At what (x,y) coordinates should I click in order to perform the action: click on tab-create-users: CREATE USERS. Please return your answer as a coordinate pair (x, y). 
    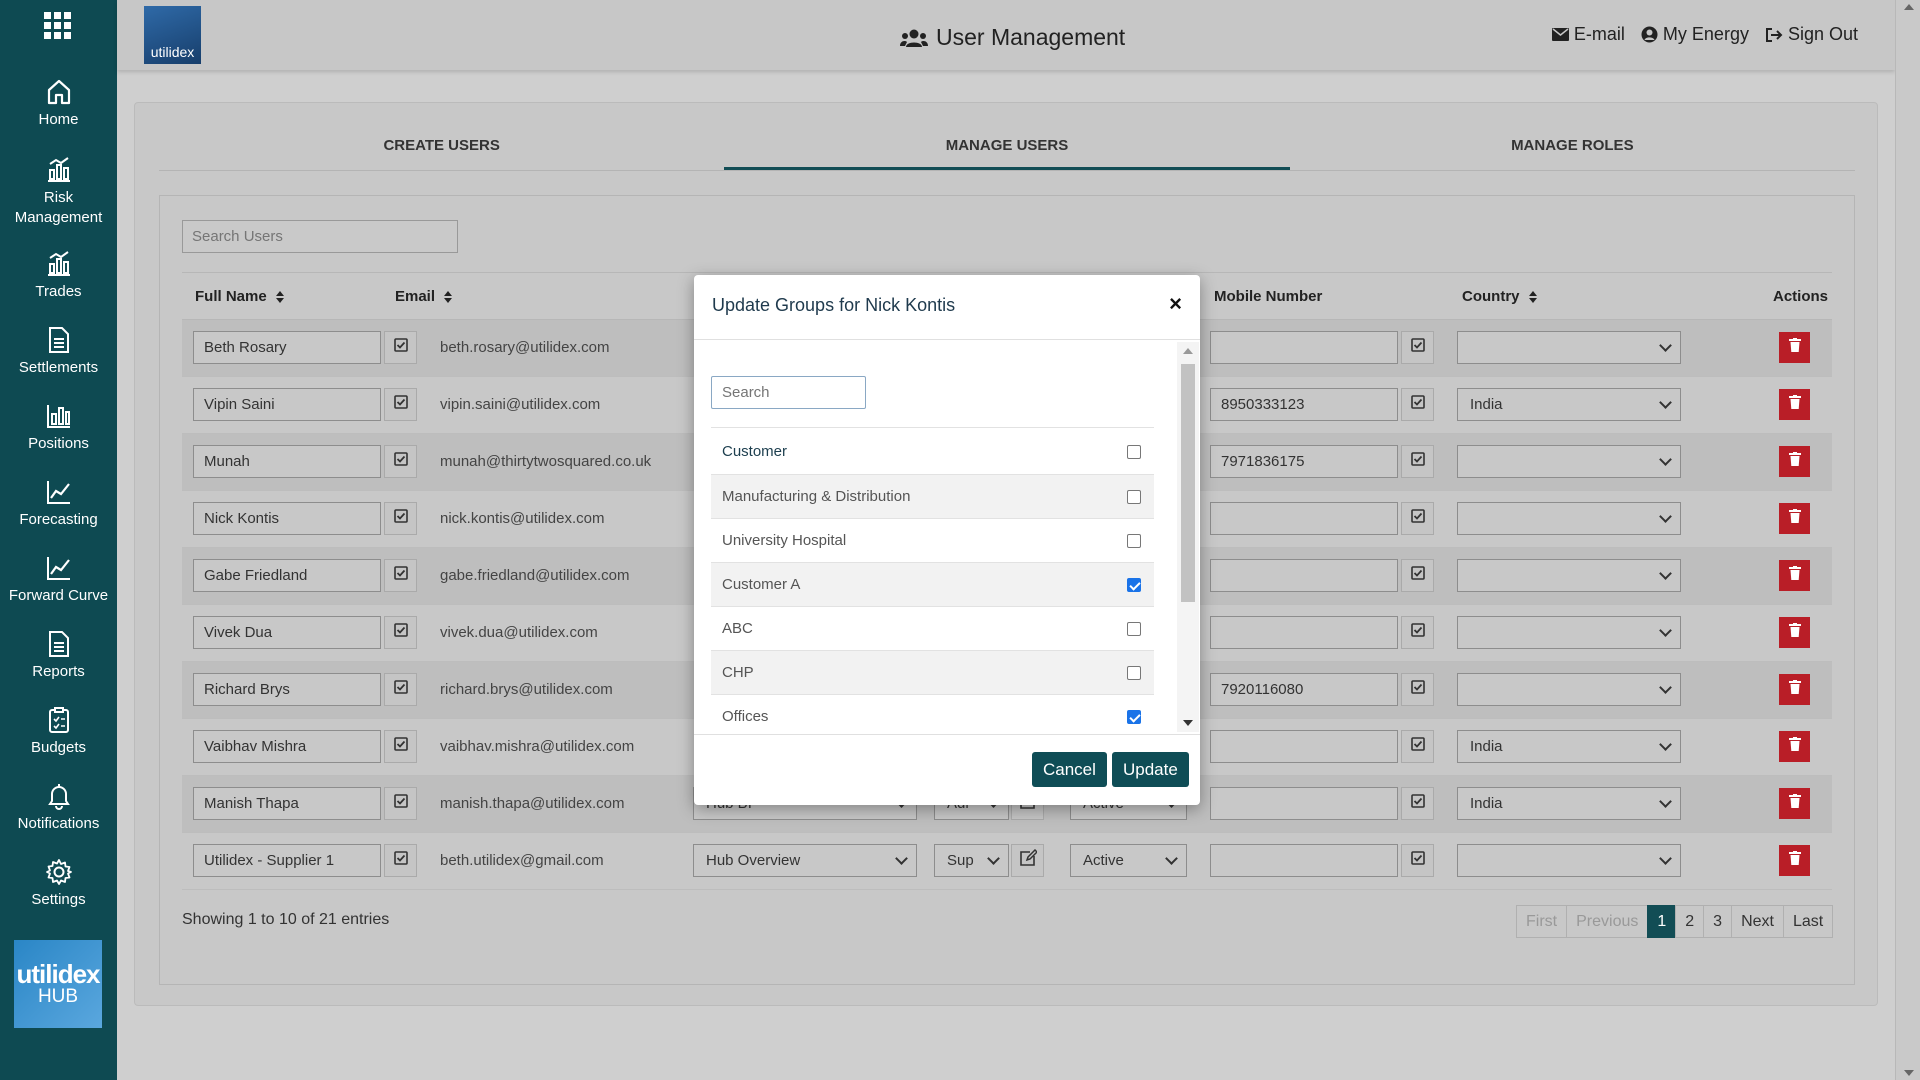
    Looking at the image, I should click on (441, 147).